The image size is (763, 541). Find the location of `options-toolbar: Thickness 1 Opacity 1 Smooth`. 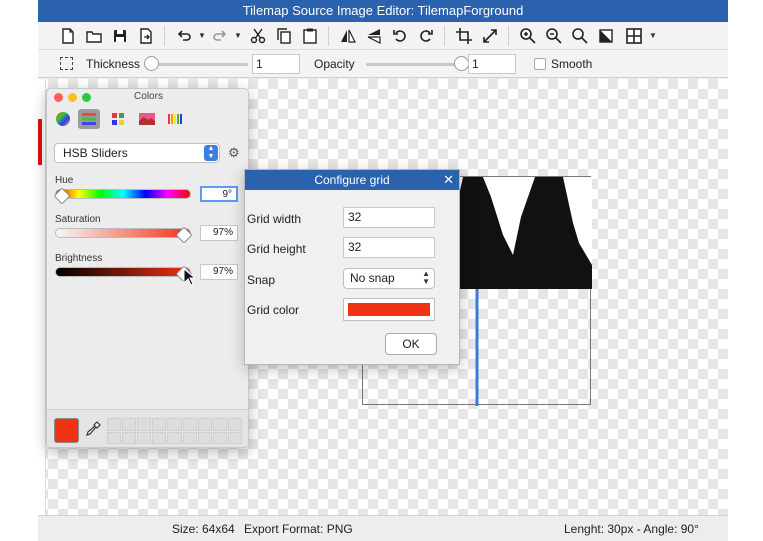

options-toolbar: Thickness 1 Opacity 1 Smooth is located at coordinates (383, 64).